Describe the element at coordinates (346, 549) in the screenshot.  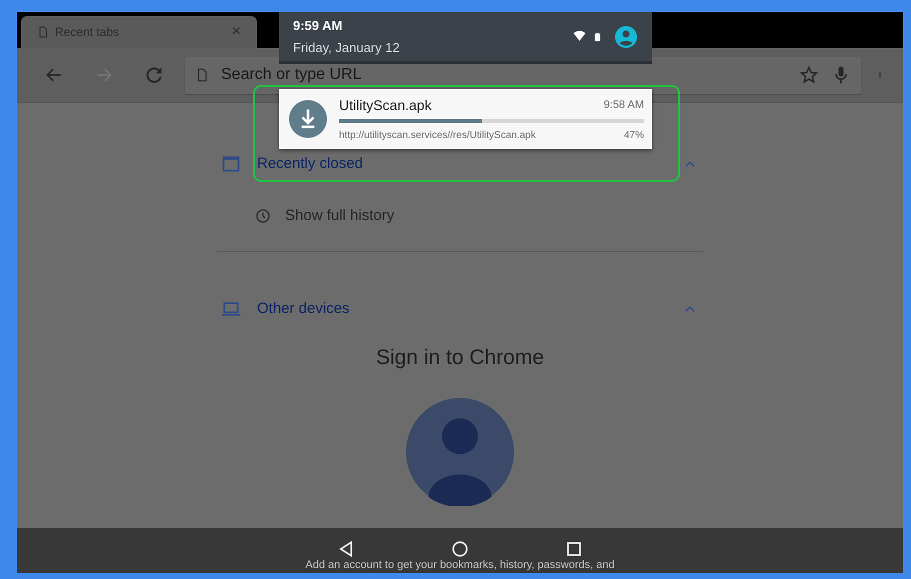
I see `back-triangle-icon` at that location.